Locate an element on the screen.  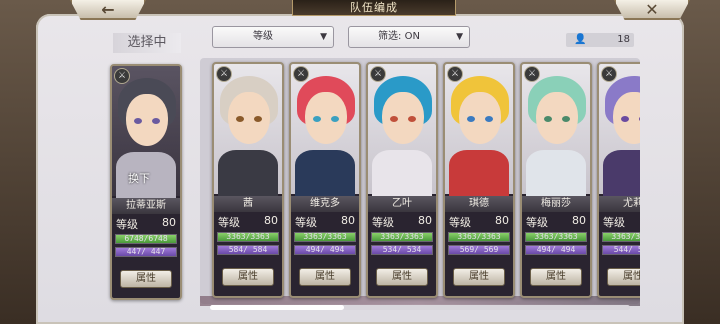
mp-value: 569/ 569 is located at coordinates (479, 249).